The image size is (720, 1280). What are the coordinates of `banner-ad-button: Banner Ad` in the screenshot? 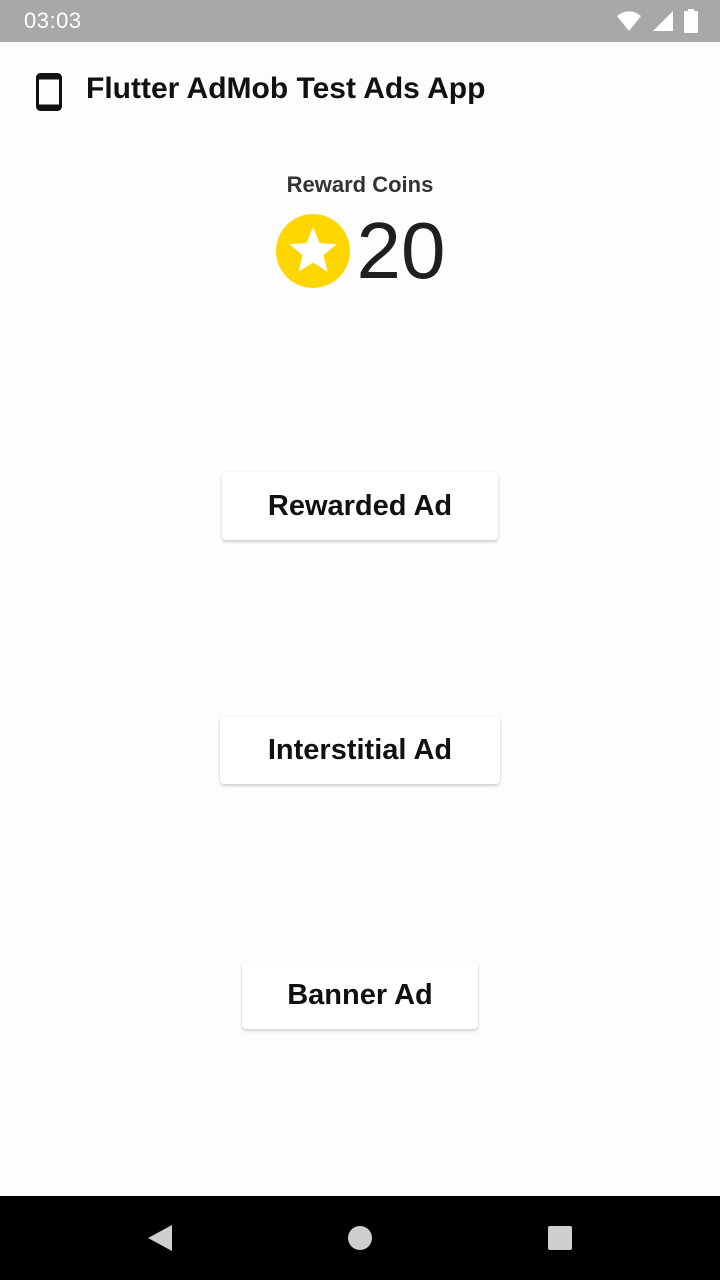 It's located at (360, 995).